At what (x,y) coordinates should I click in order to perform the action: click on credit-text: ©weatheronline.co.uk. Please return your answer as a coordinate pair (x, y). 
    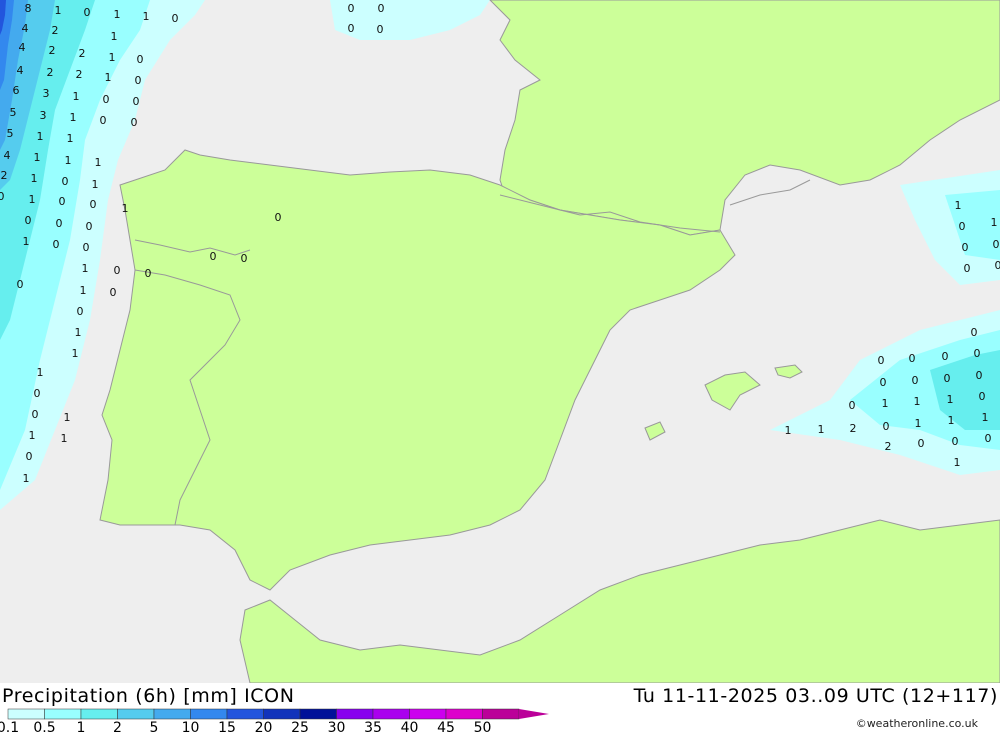
    Looking at the image, I should click on (916, 723).